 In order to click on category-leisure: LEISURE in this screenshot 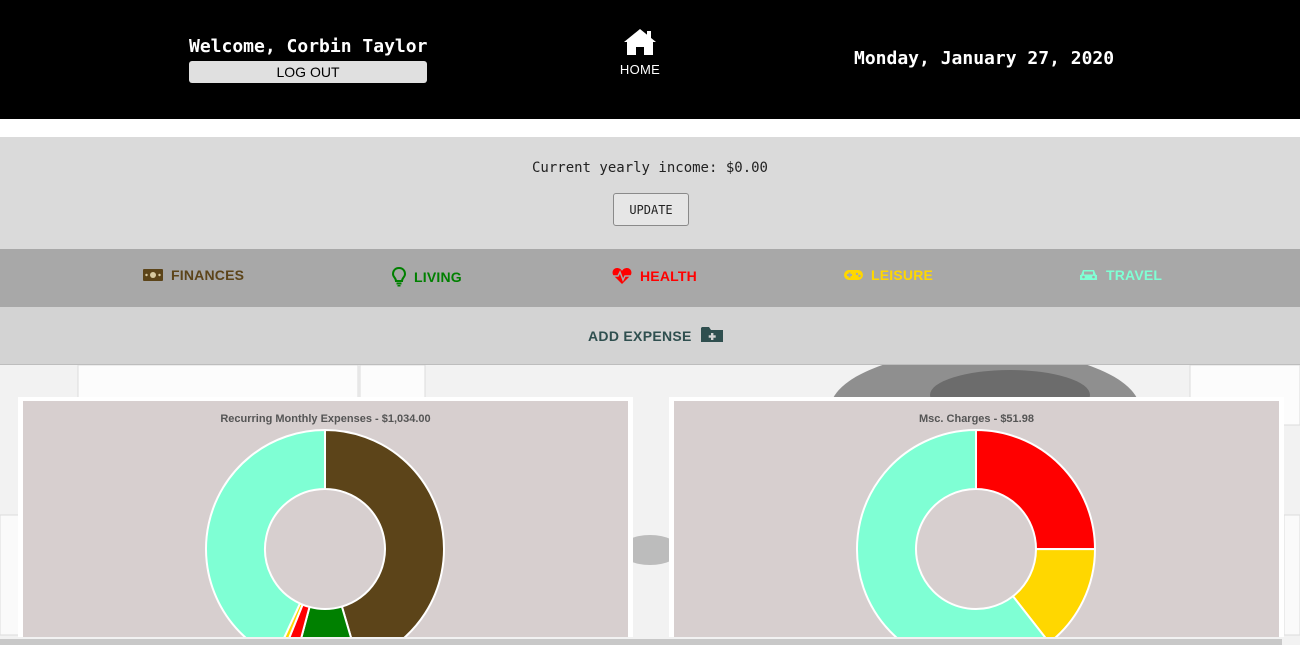, I will do `click(888, 275)`.